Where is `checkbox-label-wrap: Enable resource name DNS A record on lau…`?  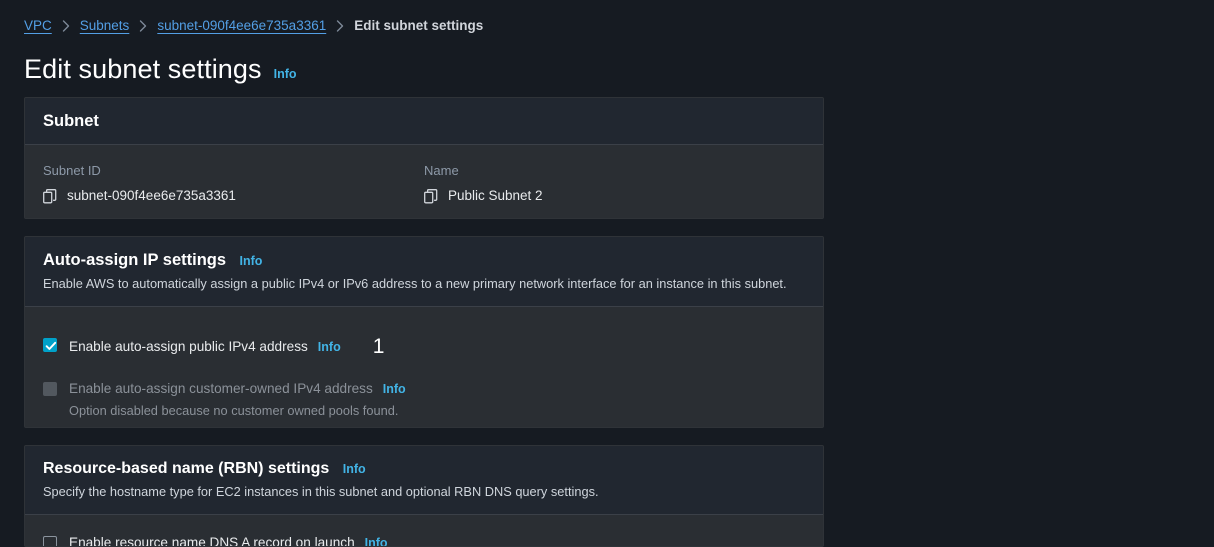 checkbox-label-wrap: Enable resource name DNS A record on lau… is located at coordinates (228, 540).